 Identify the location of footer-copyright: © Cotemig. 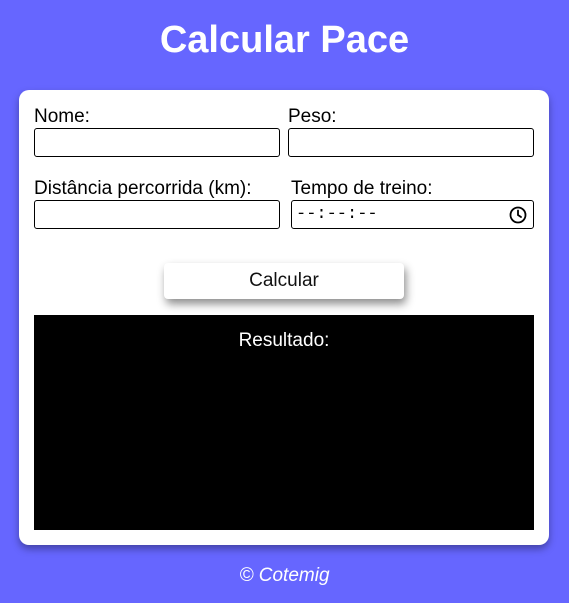
(284, 575).